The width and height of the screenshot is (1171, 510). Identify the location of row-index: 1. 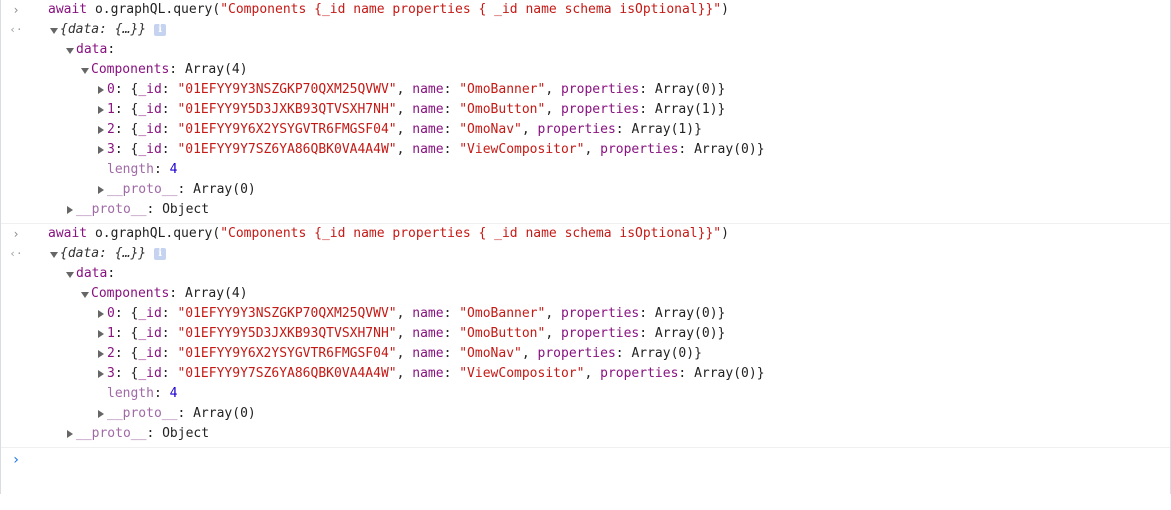
(111, 109).